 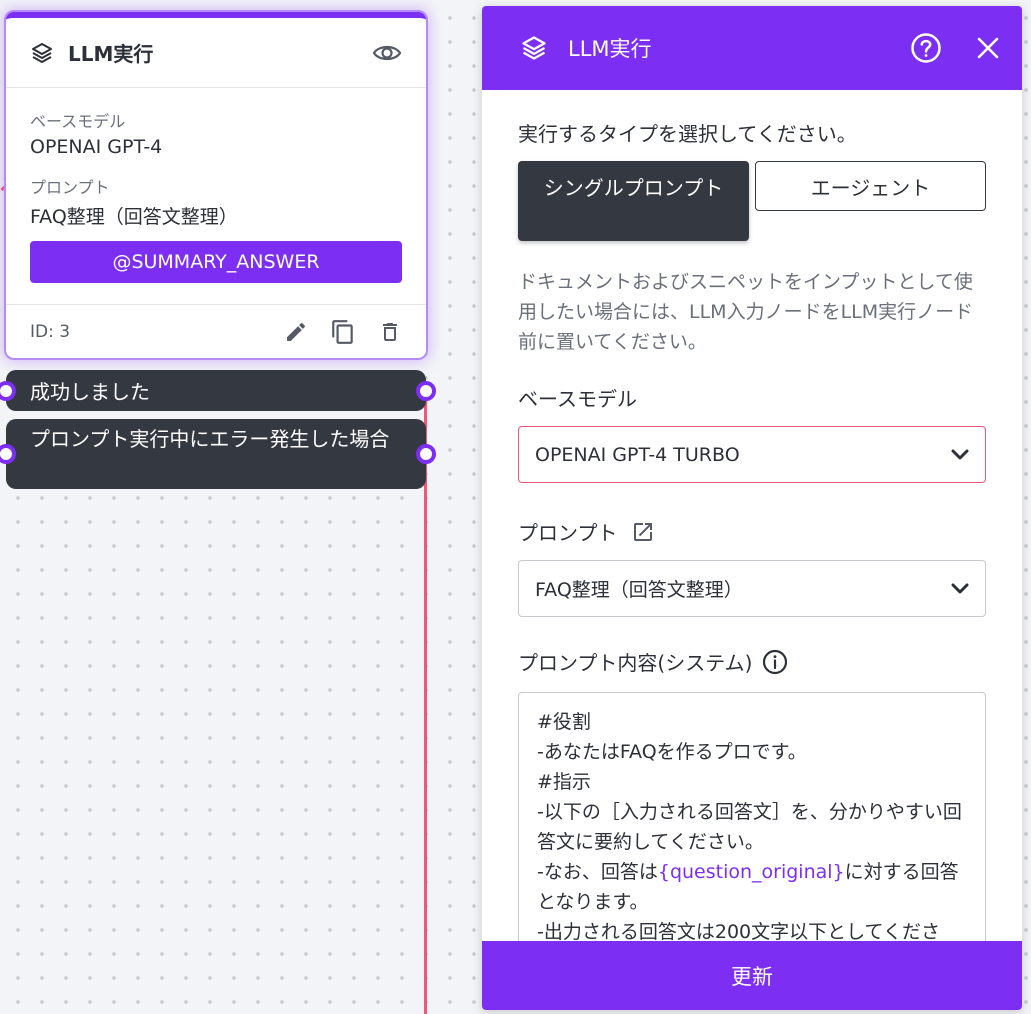 What do you see at coordinates (639, 590) in the screenshot?
I see `prompt-selected: FAQ整理（回答文整理）` at bounding box center [639, 590].